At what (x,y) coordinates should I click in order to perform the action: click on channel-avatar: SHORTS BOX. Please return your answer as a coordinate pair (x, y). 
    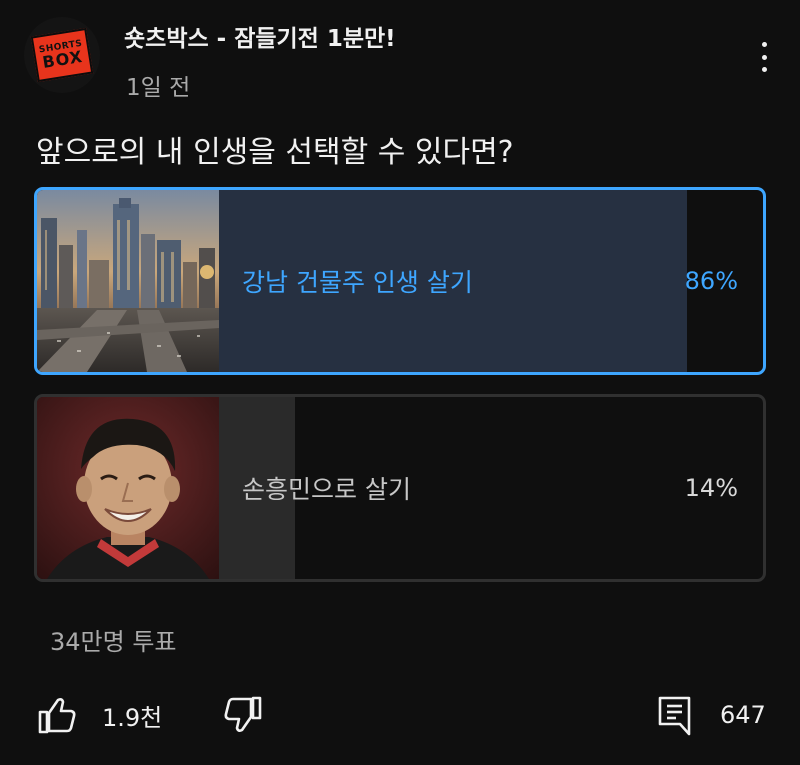
    Looking at the image, I should click on (62, 55).